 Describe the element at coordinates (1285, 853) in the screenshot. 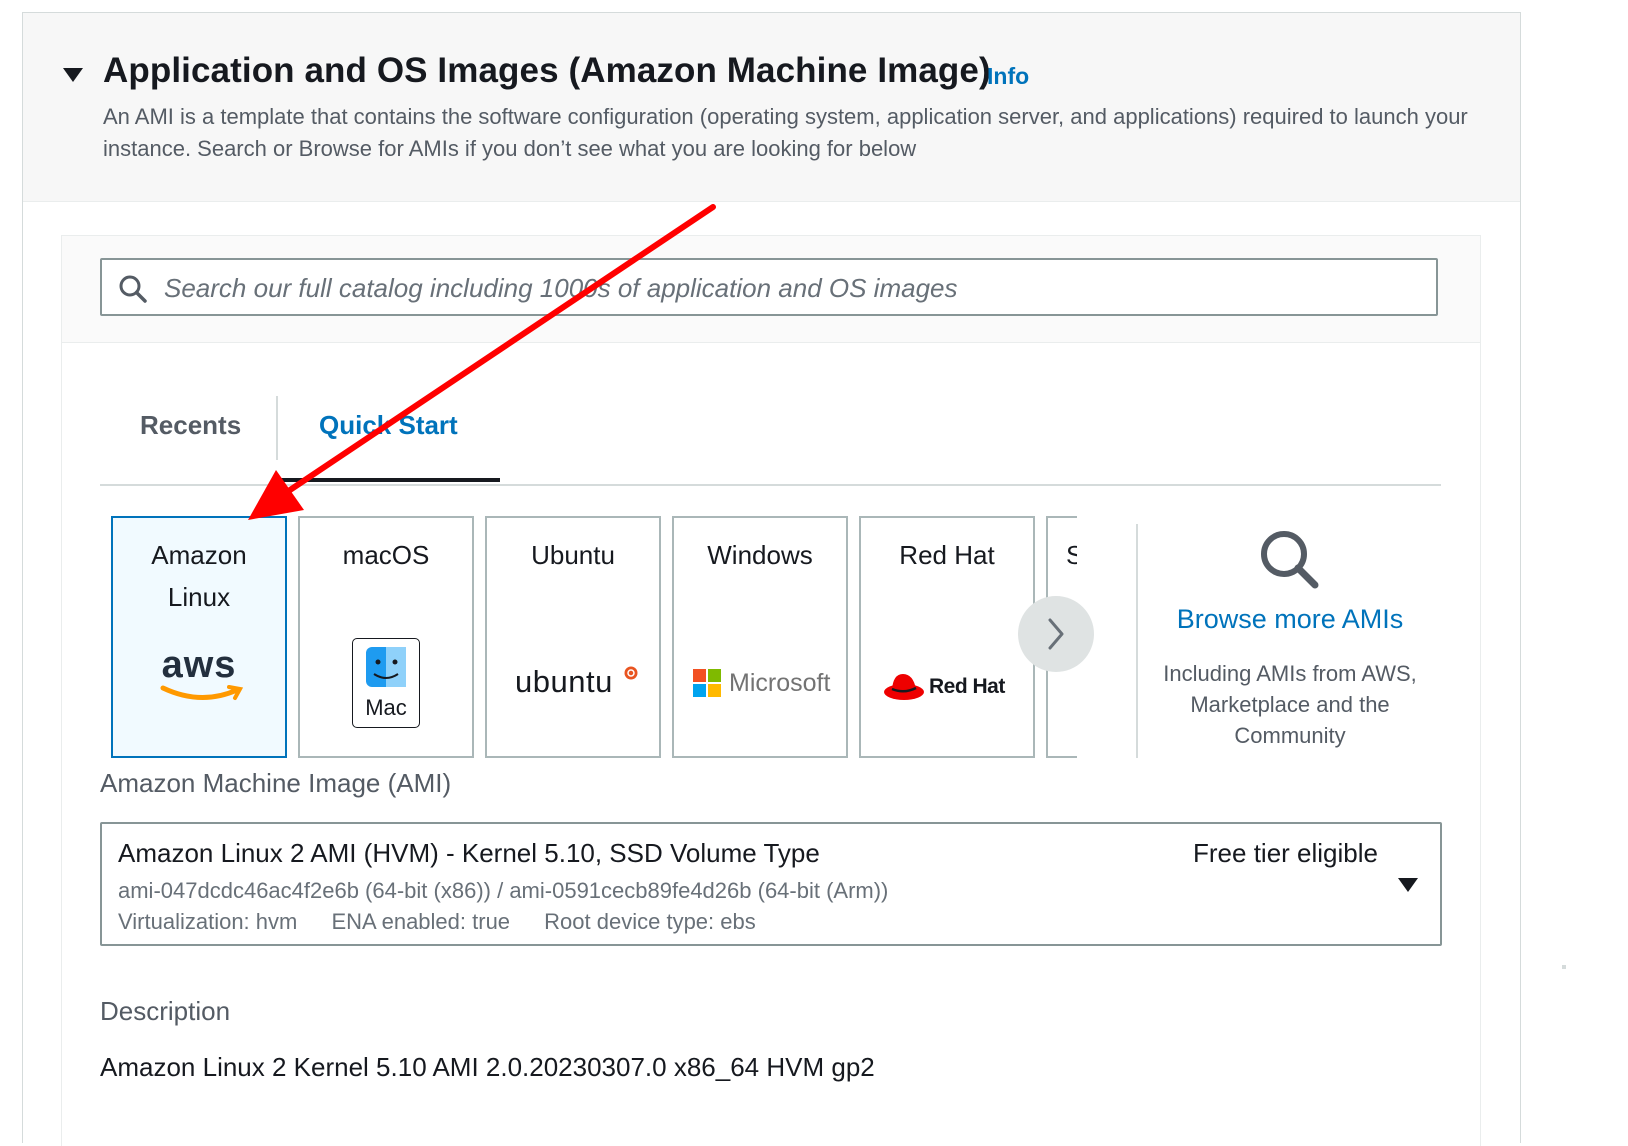

I see `free-tier-badge: Free tier eligible` at that location.